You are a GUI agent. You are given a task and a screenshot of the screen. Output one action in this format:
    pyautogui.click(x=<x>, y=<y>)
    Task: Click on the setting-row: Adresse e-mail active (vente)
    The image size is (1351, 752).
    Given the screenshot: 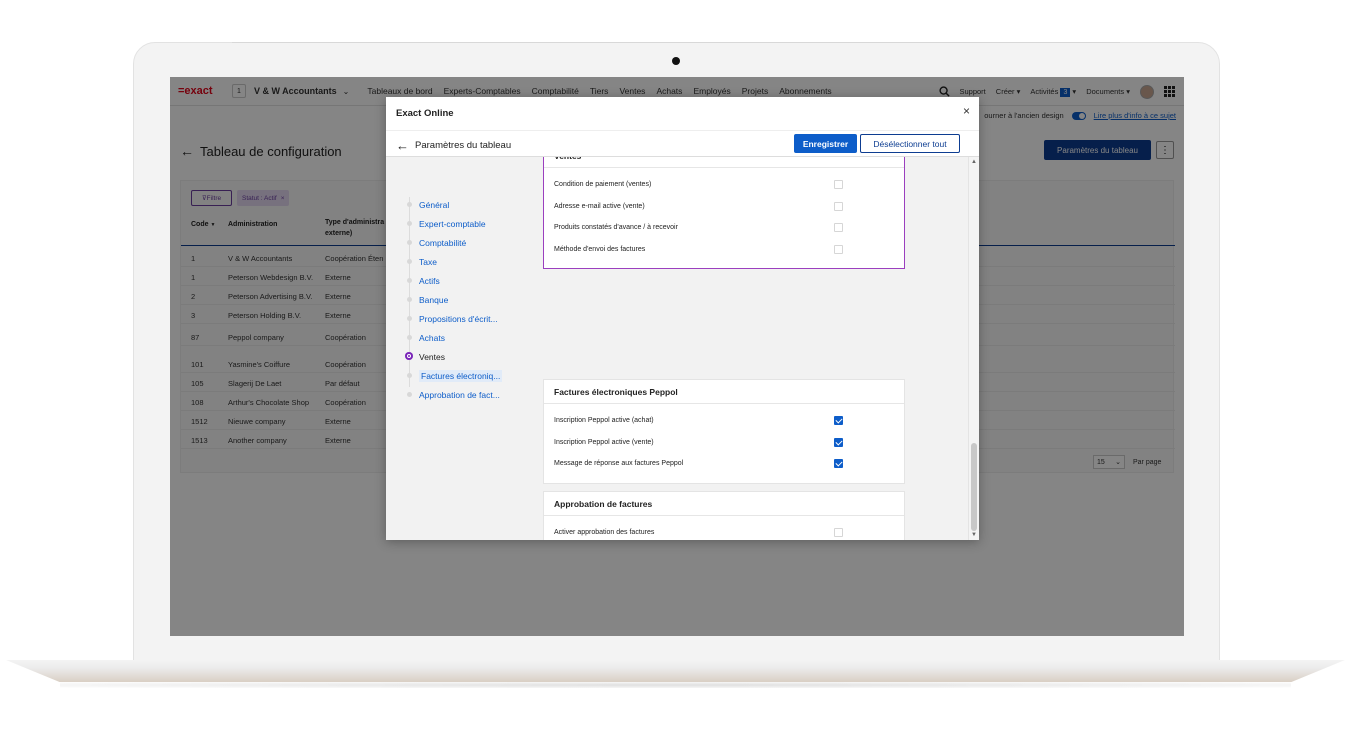 What is the action you would take?
    pyautogui.click(x=724, y=207)
    